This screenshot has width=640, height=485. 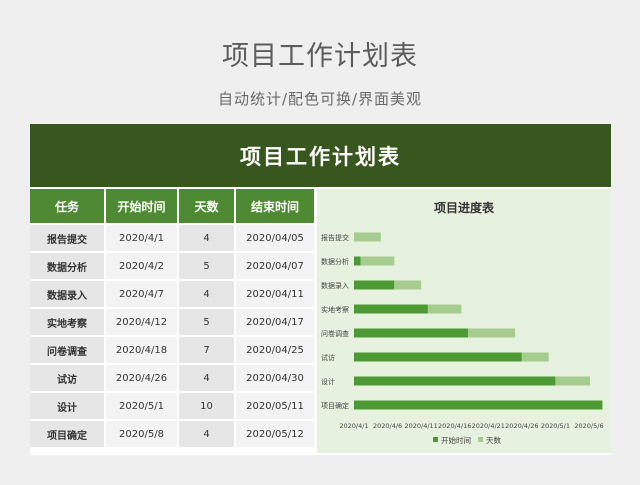 I want to click on start-date-cell: 2020/4/12, so click(x=142, y=322).